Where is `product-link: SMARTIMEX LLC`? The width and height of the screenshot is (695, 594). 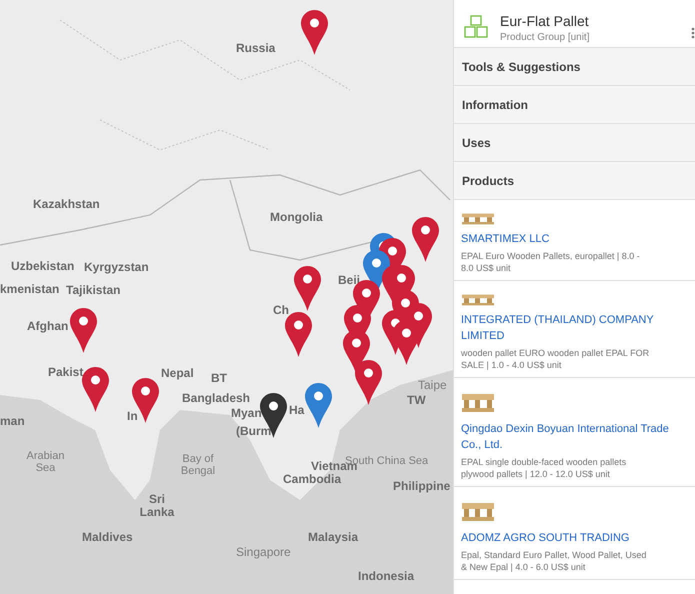 product-link: SMARTIMEX LLC is located at coordinates (576, 239).